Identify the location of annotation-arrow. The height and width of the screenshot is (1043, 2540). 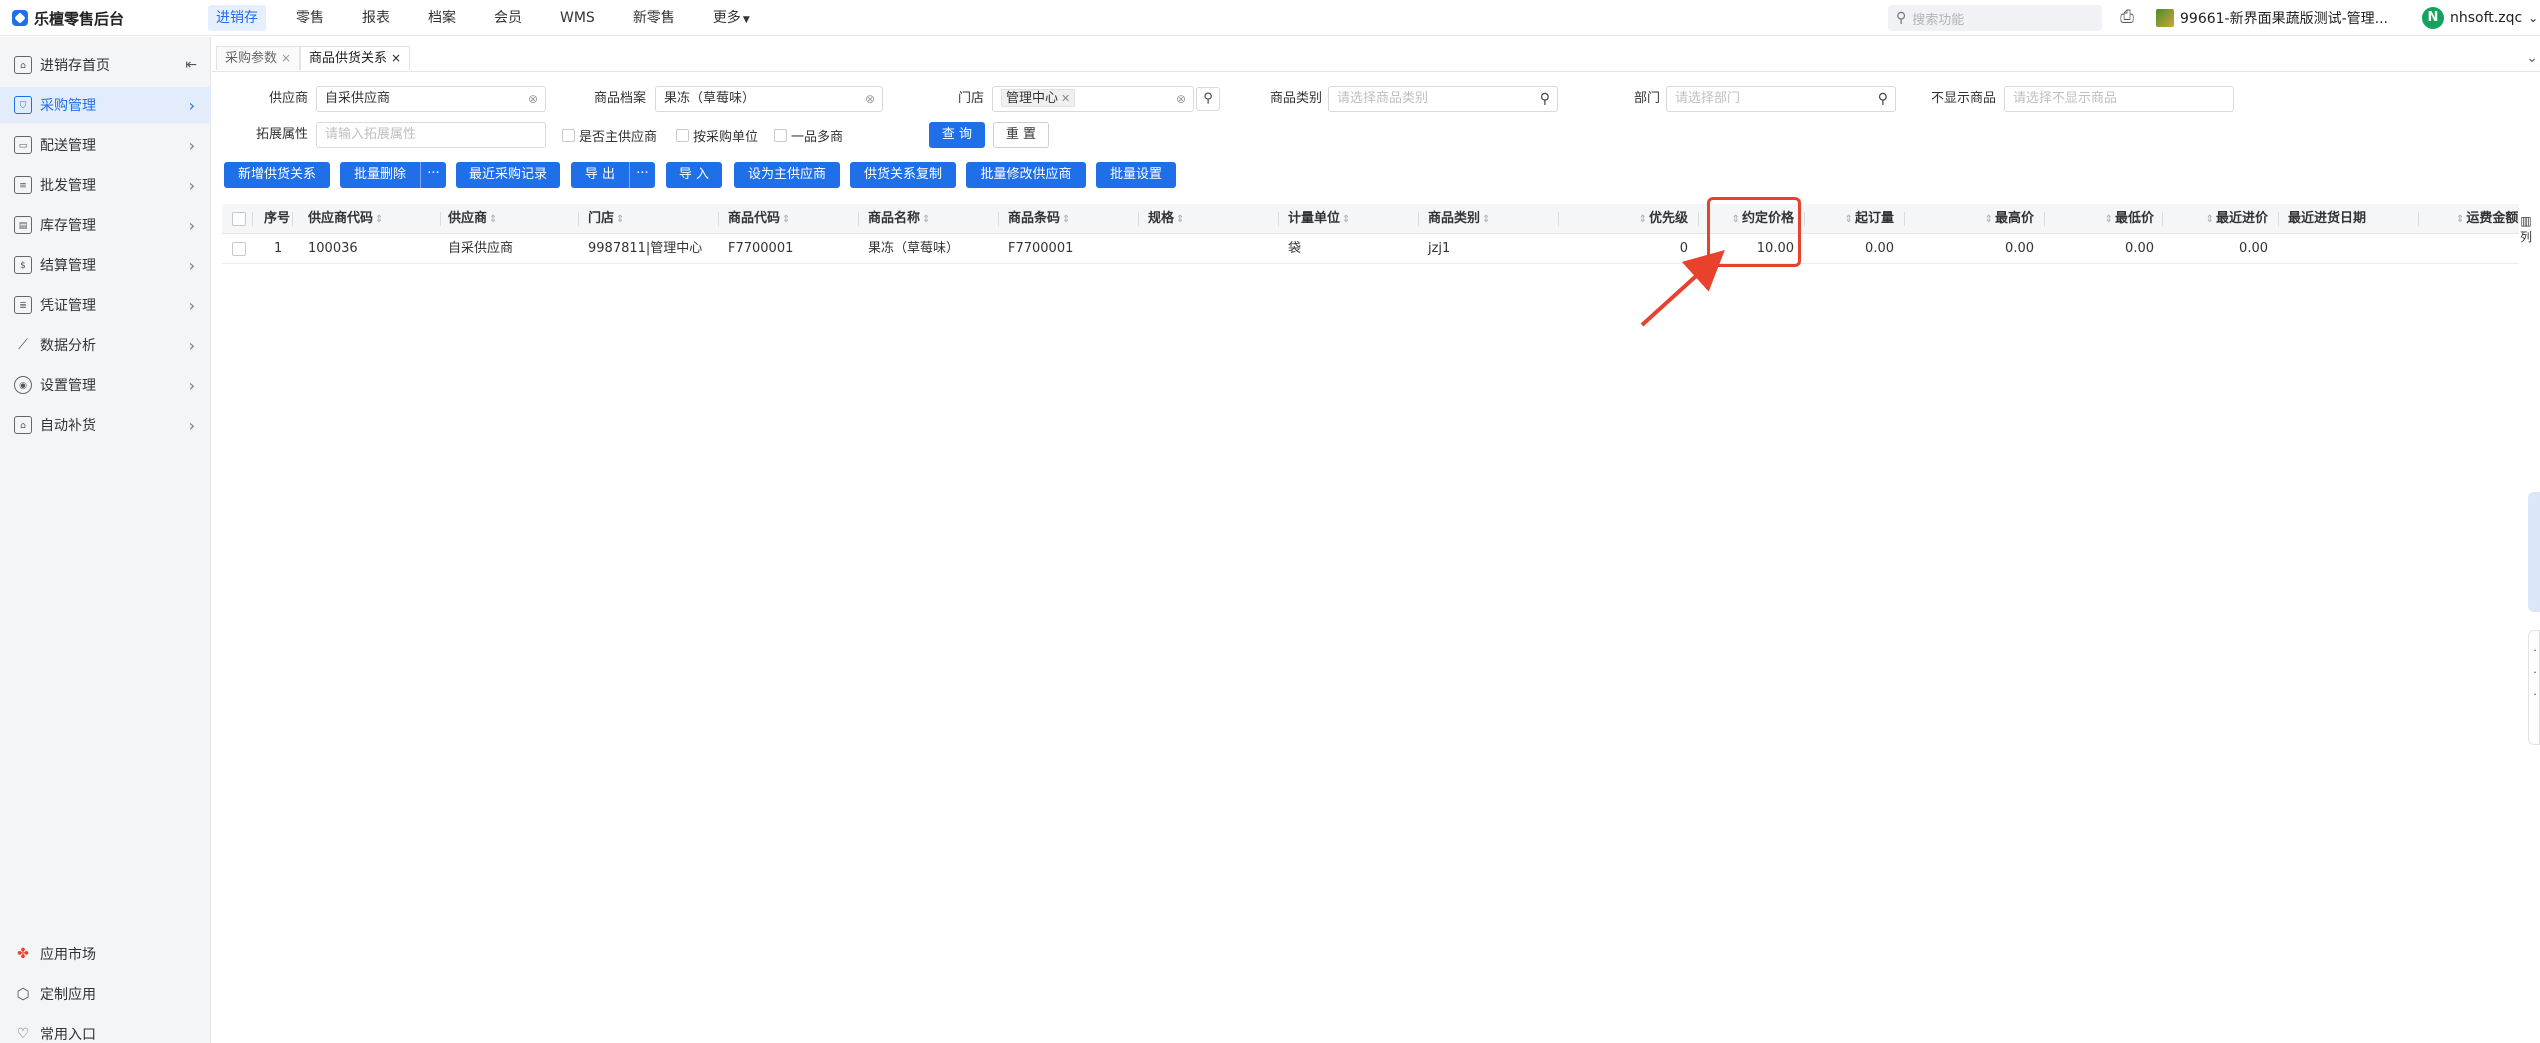
(1682, 288).